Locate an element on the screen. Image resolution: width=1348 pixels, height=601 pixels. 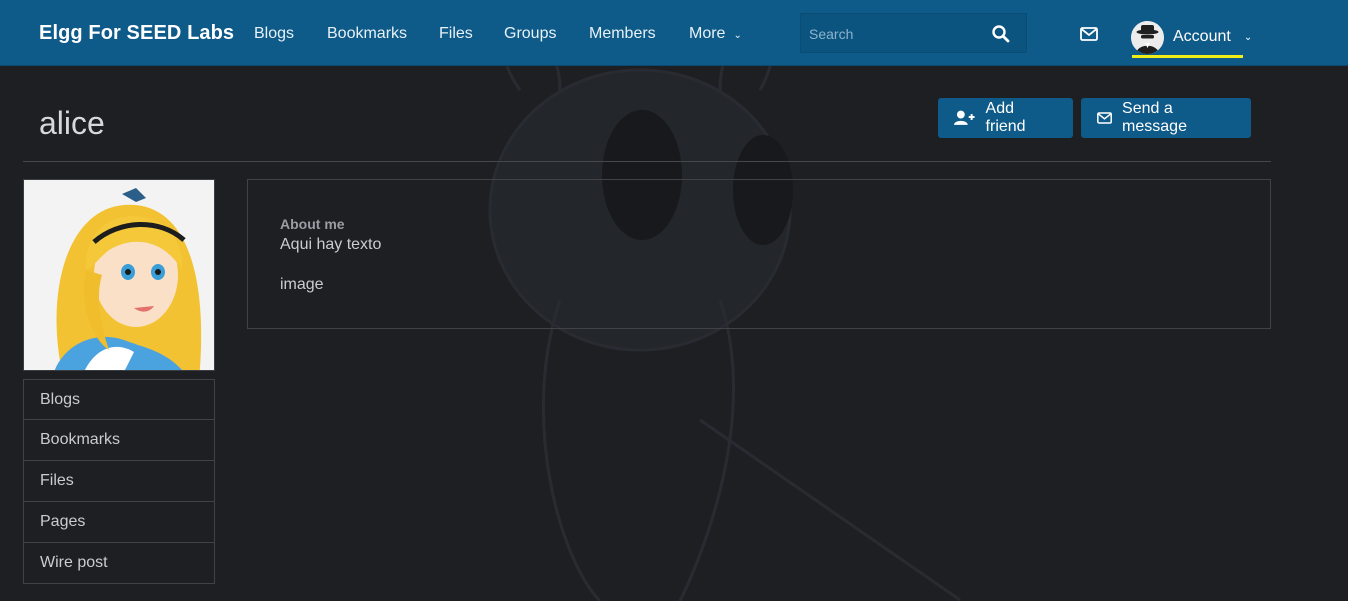
nav-files: Files is located at coordinates (456, 34).